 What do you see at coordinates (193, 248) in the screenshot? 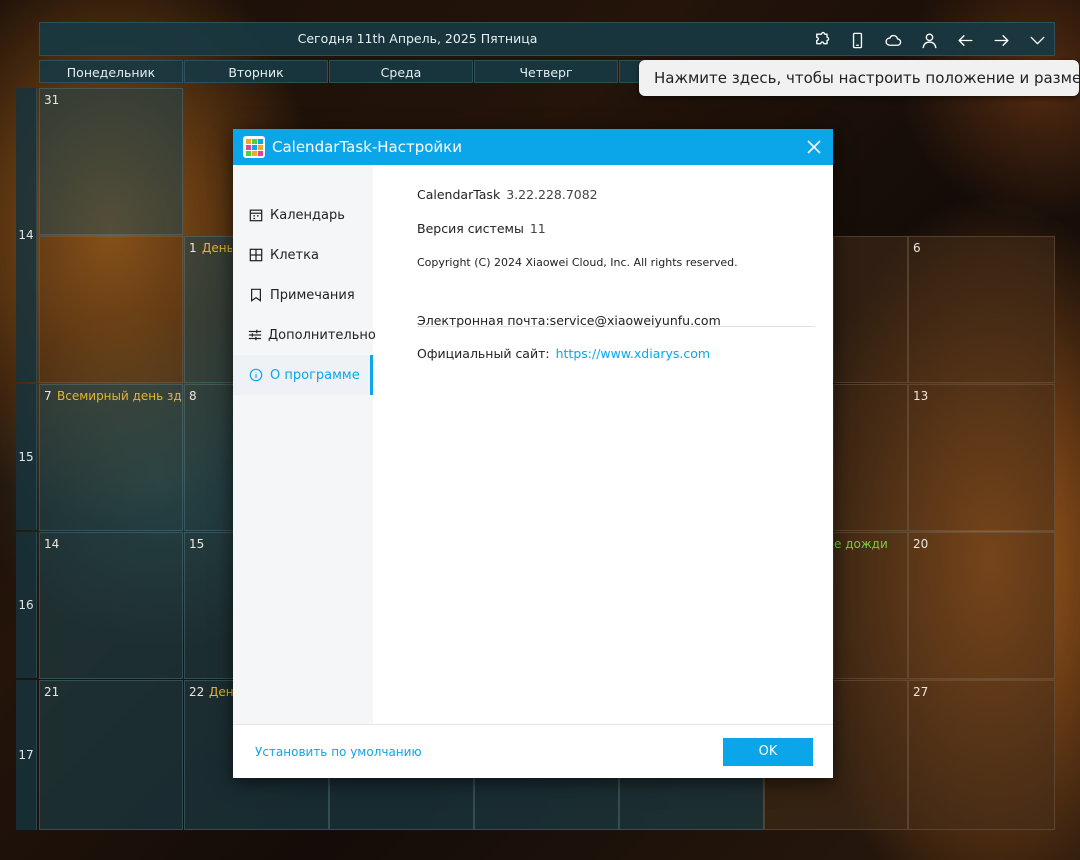
I see `day-number: 1` at bounding box center [193, 248].